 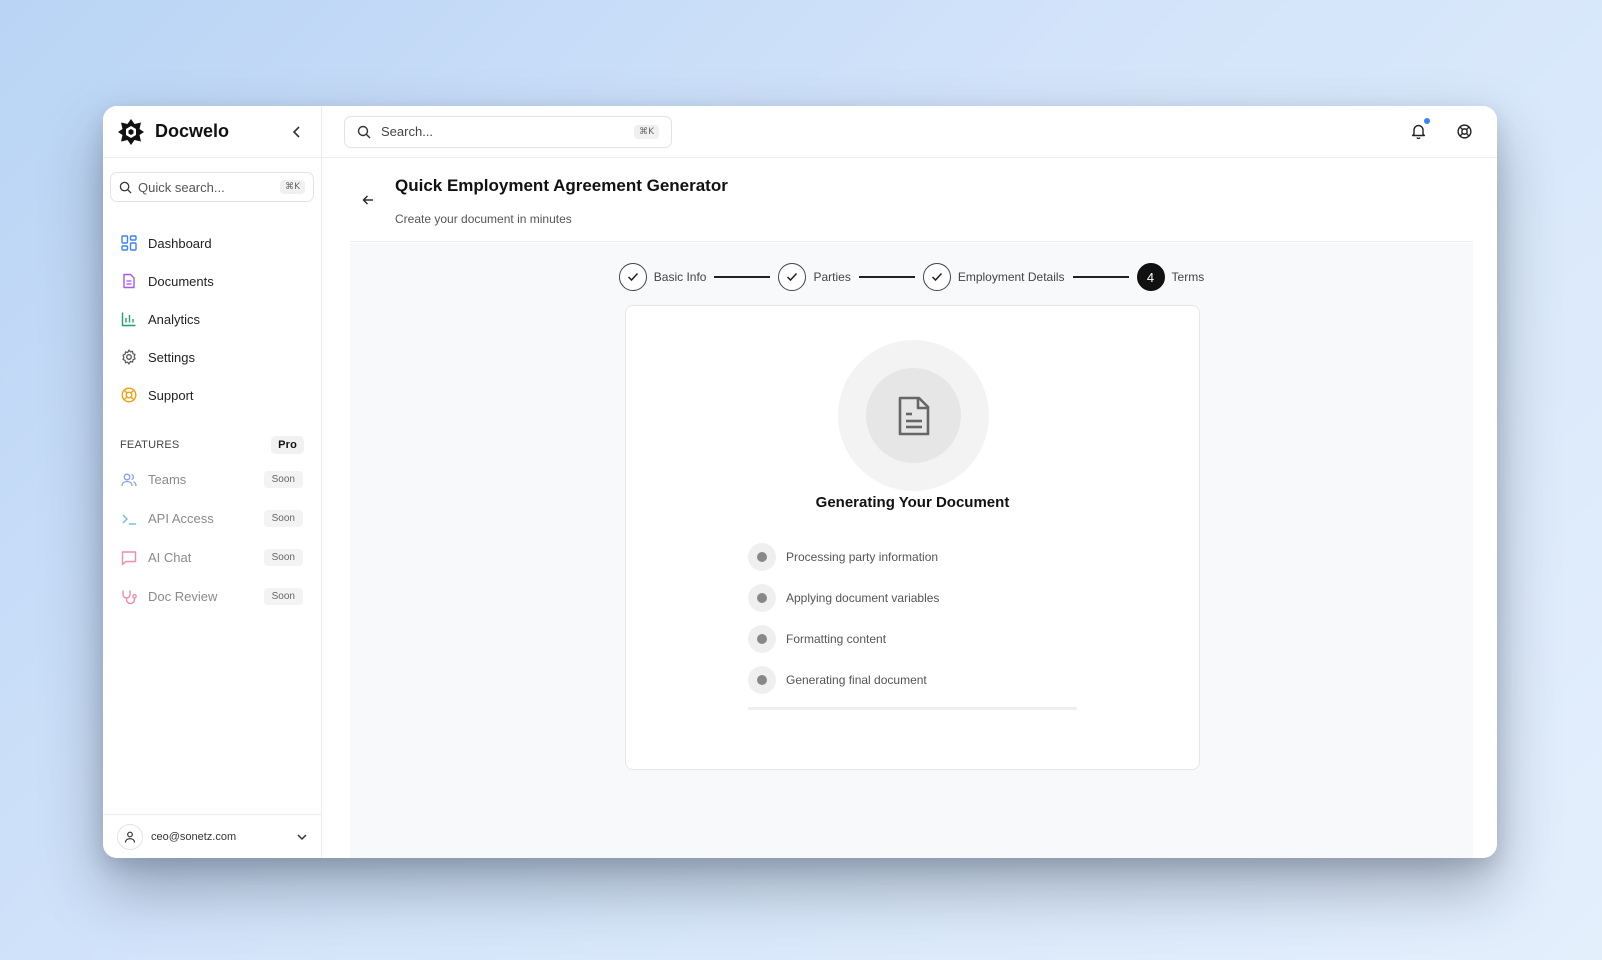 I want to click on nav-label: Settings, so click(x=171, y=357).